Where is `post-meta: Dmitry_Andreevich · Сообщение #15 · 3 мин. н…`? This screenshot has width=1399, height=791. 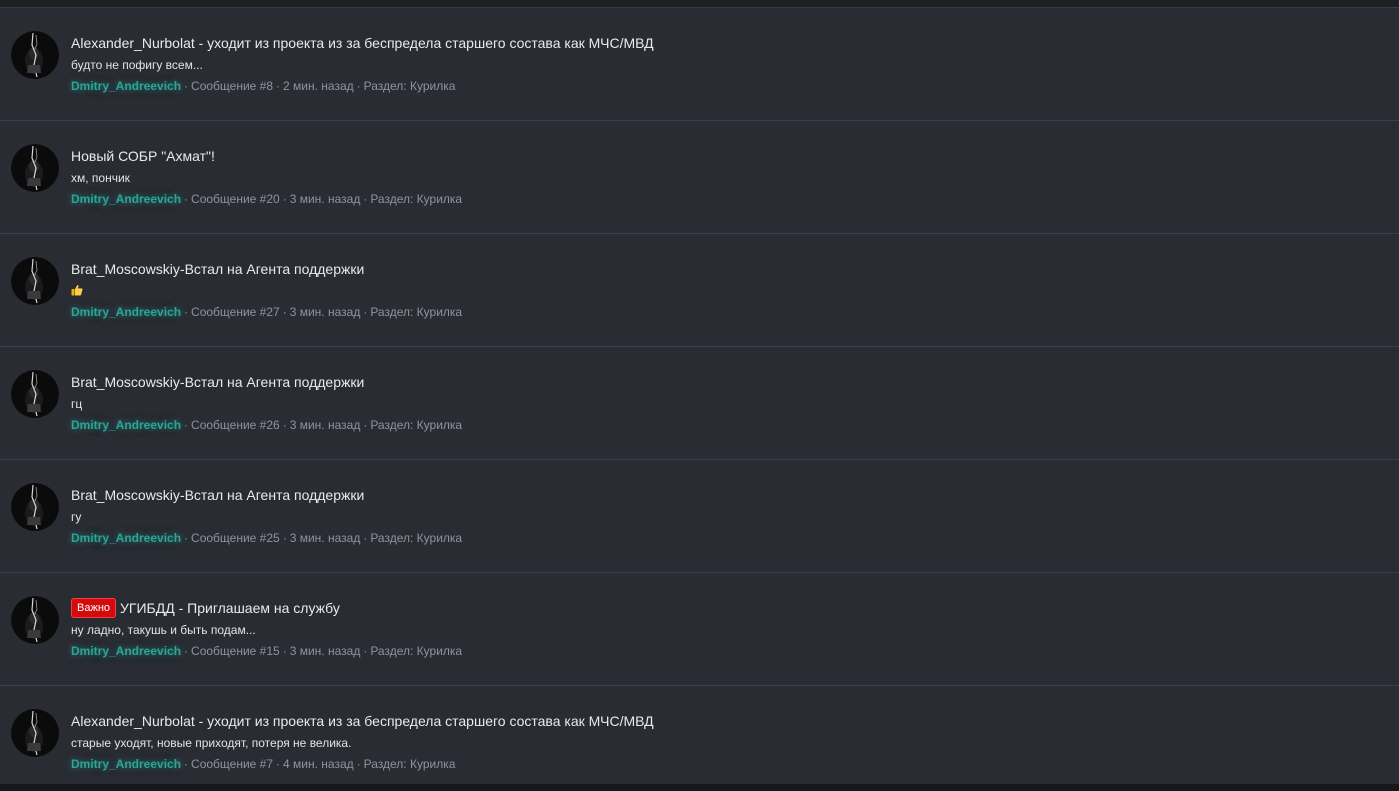
post-meta: Dmitry_Andreevich · Сообщение #15 · 3 мин. н… is located at coordinates (725, 651).